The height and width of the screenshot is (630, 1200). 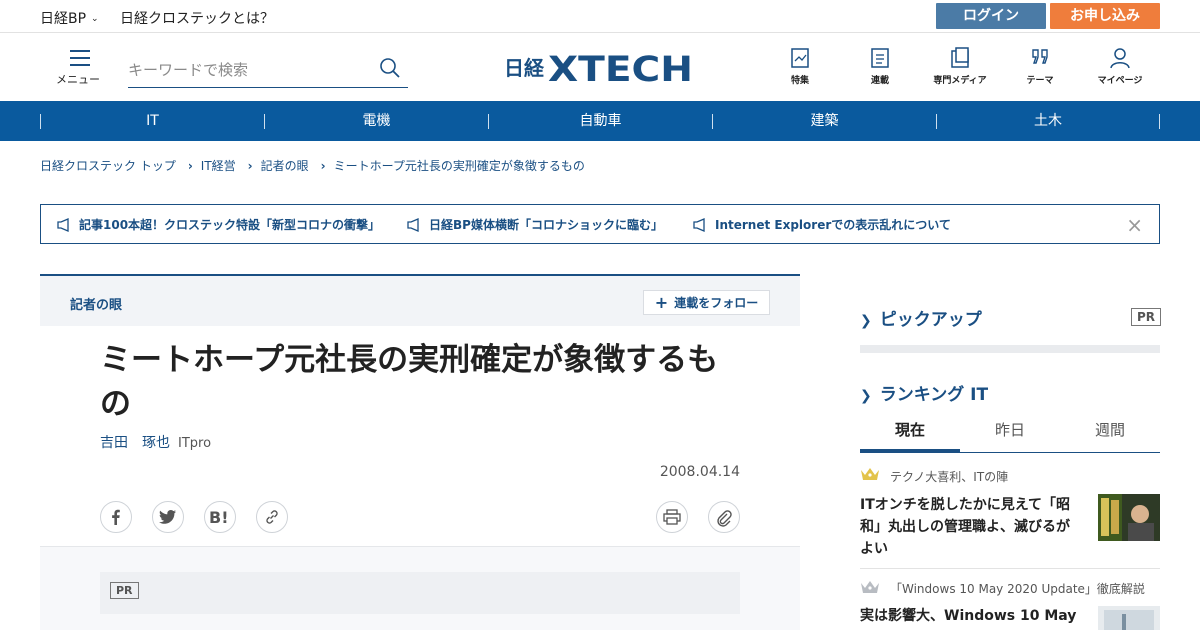 I want to click on menu-label: メニュー, so click(x=78, y=79).